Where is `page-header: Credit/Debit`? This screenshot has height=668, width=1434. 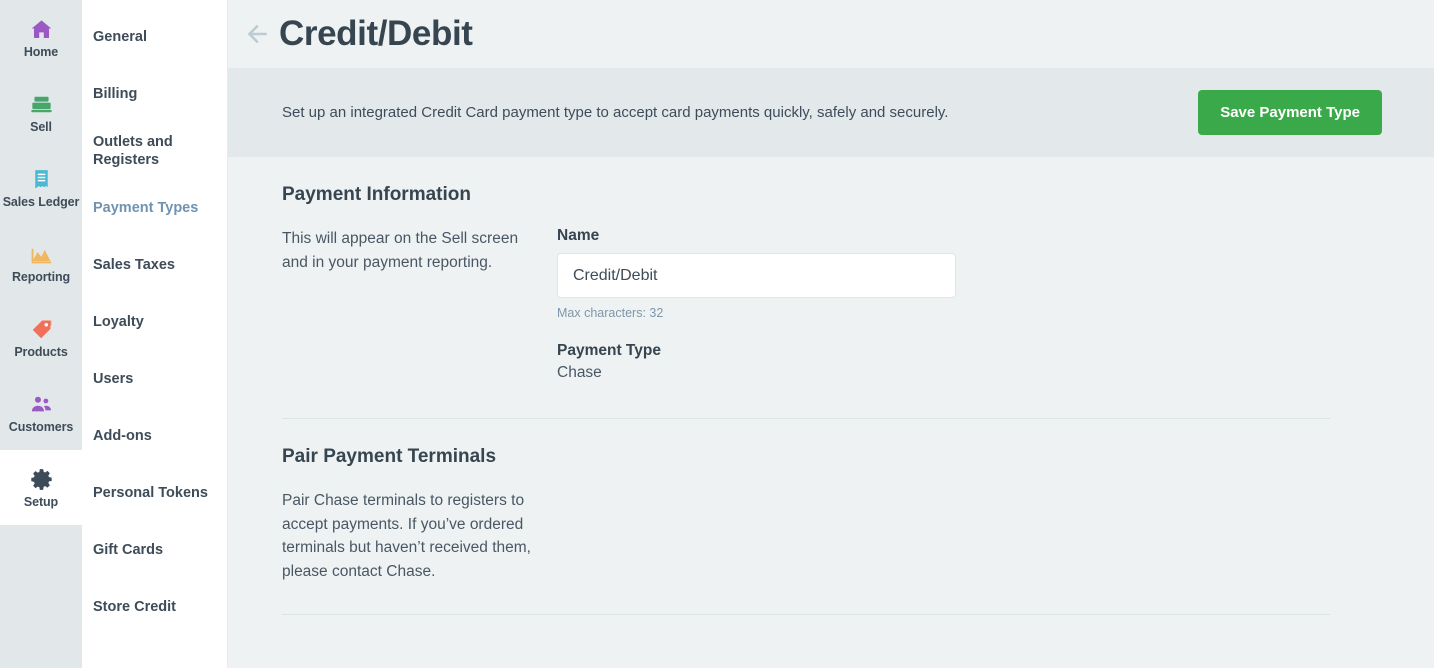 page-header: Credit/Debit is located at coordinates (831, 34).